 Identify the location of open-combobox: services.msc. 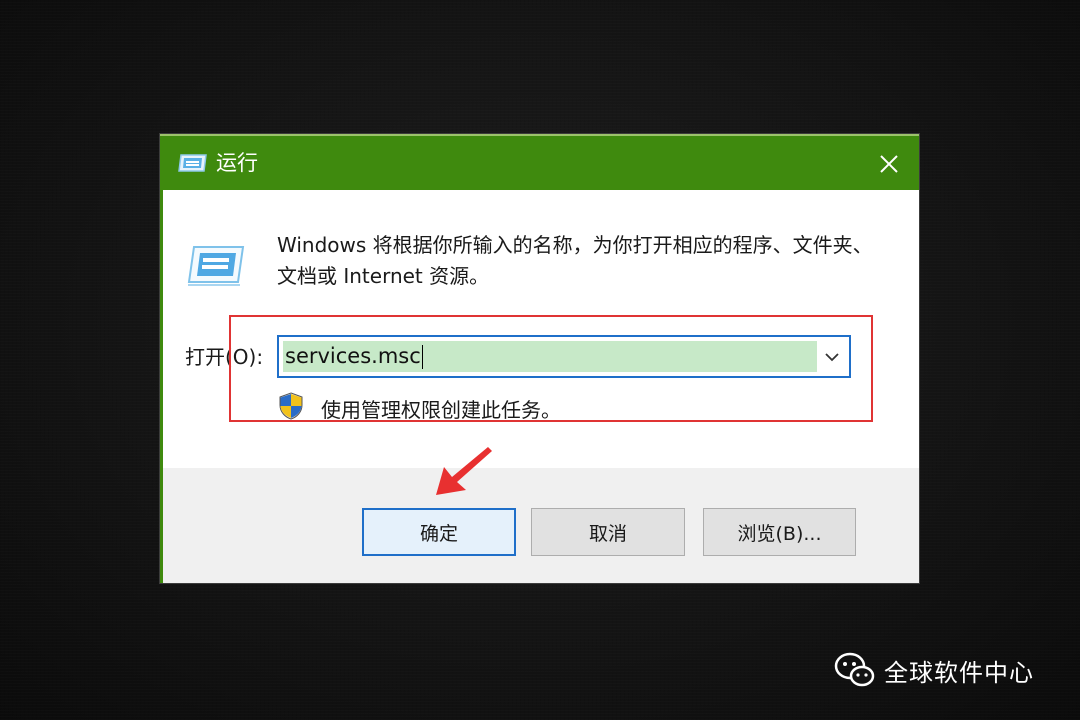
(564, 356).